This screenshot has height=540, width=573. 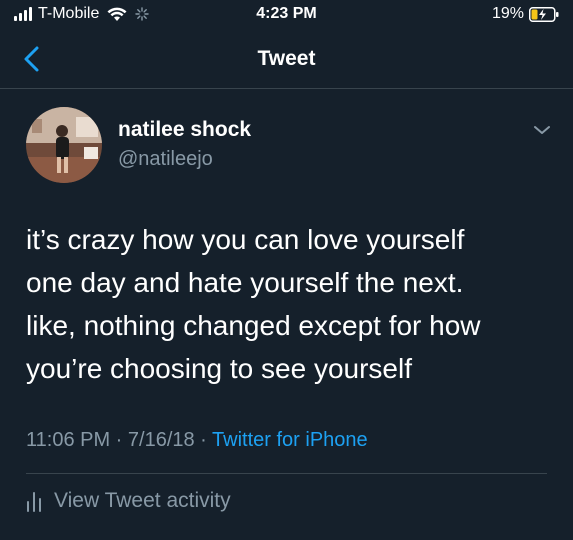 I want to click on chevron-down-icon, so click(x=542, y=130).